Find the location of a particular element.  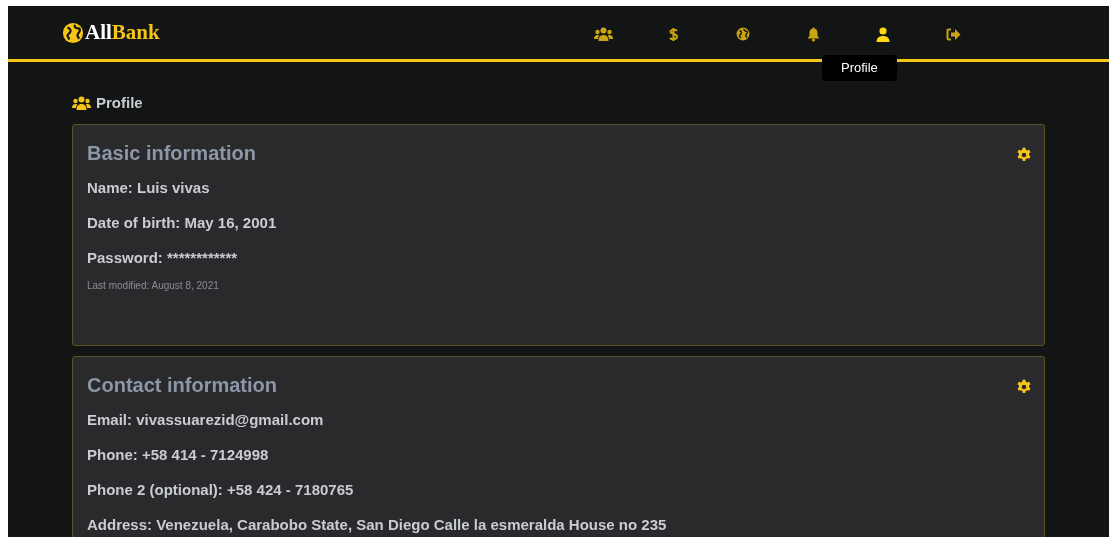

info-line: Email: vivassuarezid@gmail.com is located at coordinates (206, 419).